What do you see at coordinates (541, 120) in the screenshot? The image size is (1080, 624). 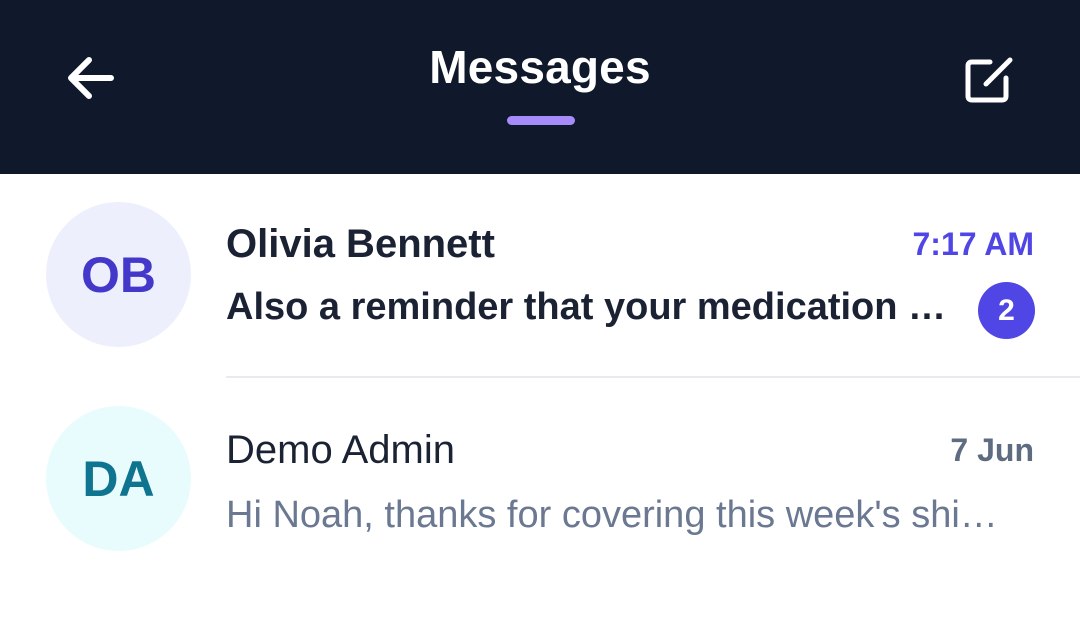 I see `title-underline` at bounding box center [541, 120].